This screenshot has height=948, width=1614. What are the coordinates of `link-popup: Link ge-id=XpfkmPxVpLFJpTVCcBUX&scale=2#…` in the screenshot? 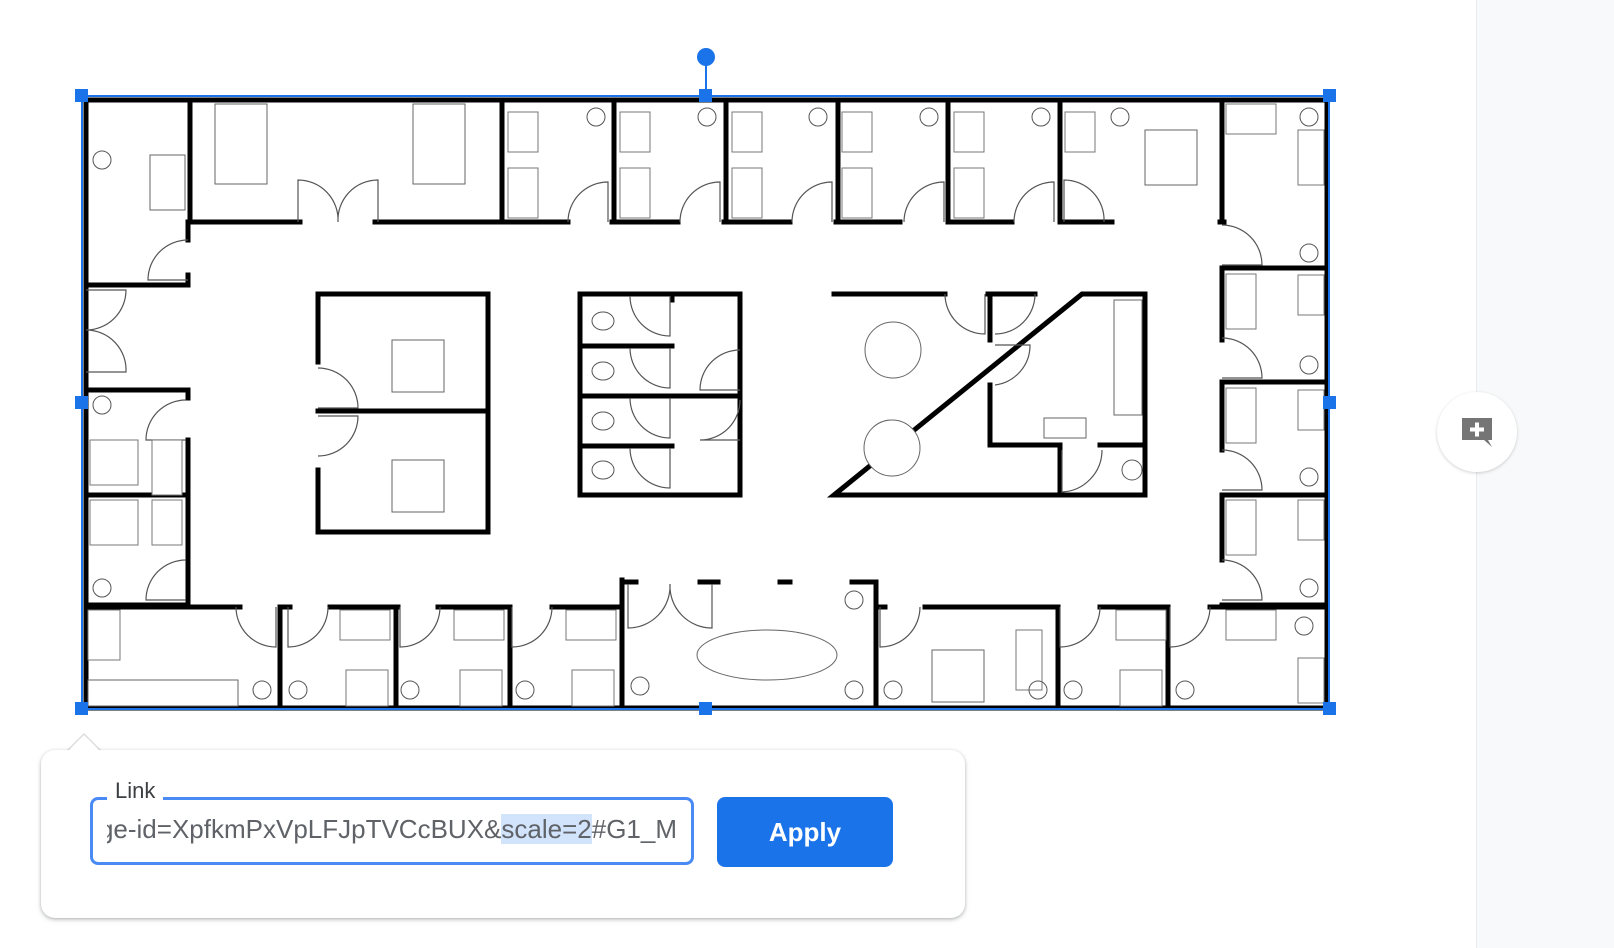 It's located at (503, 834).